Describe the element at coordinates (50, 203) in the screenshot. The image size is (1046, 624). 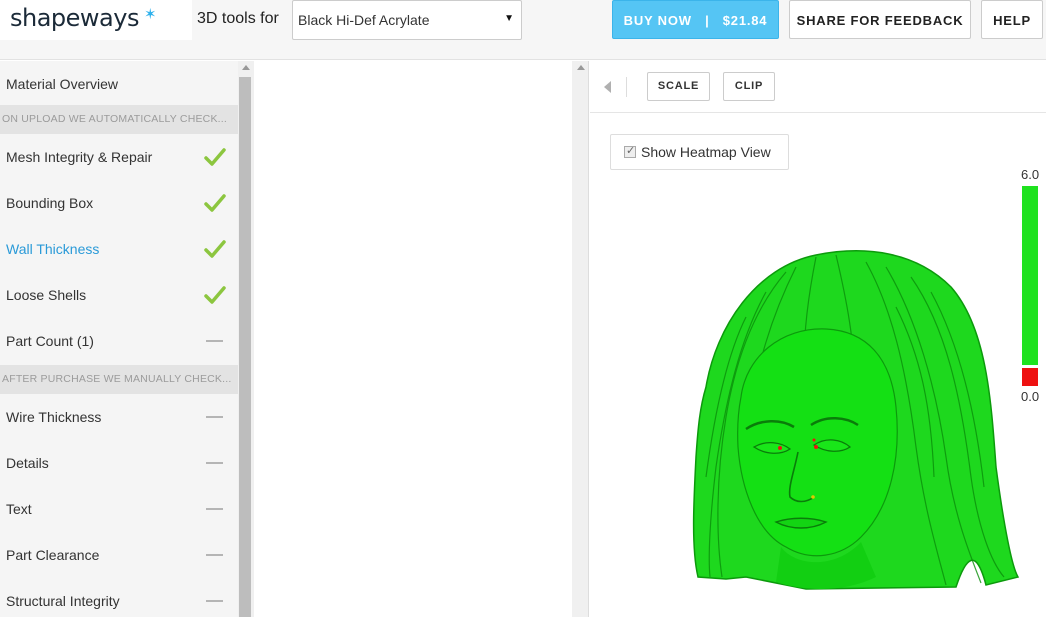
I see `sidebar-item-label: Bounding Box` at that location.